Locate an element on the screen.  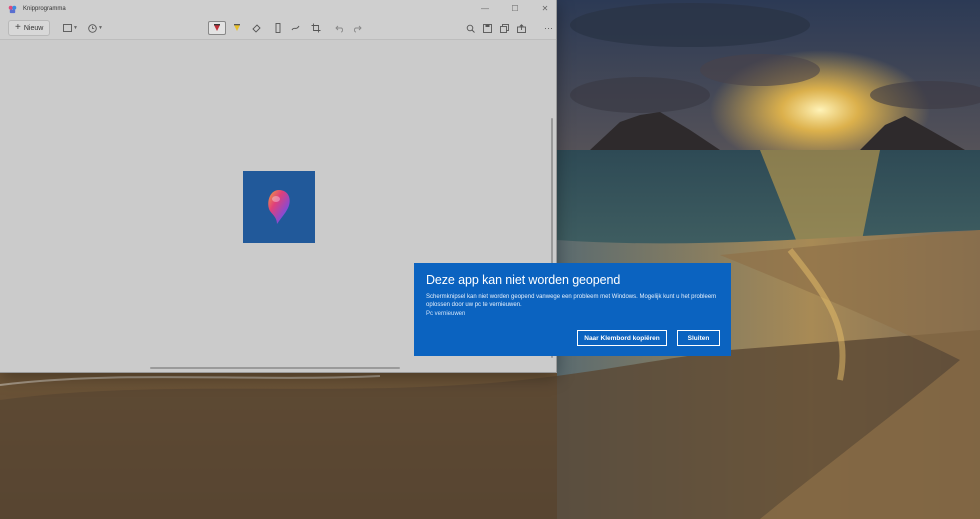
touch-writing-icon is located at coordinates (295, 28).